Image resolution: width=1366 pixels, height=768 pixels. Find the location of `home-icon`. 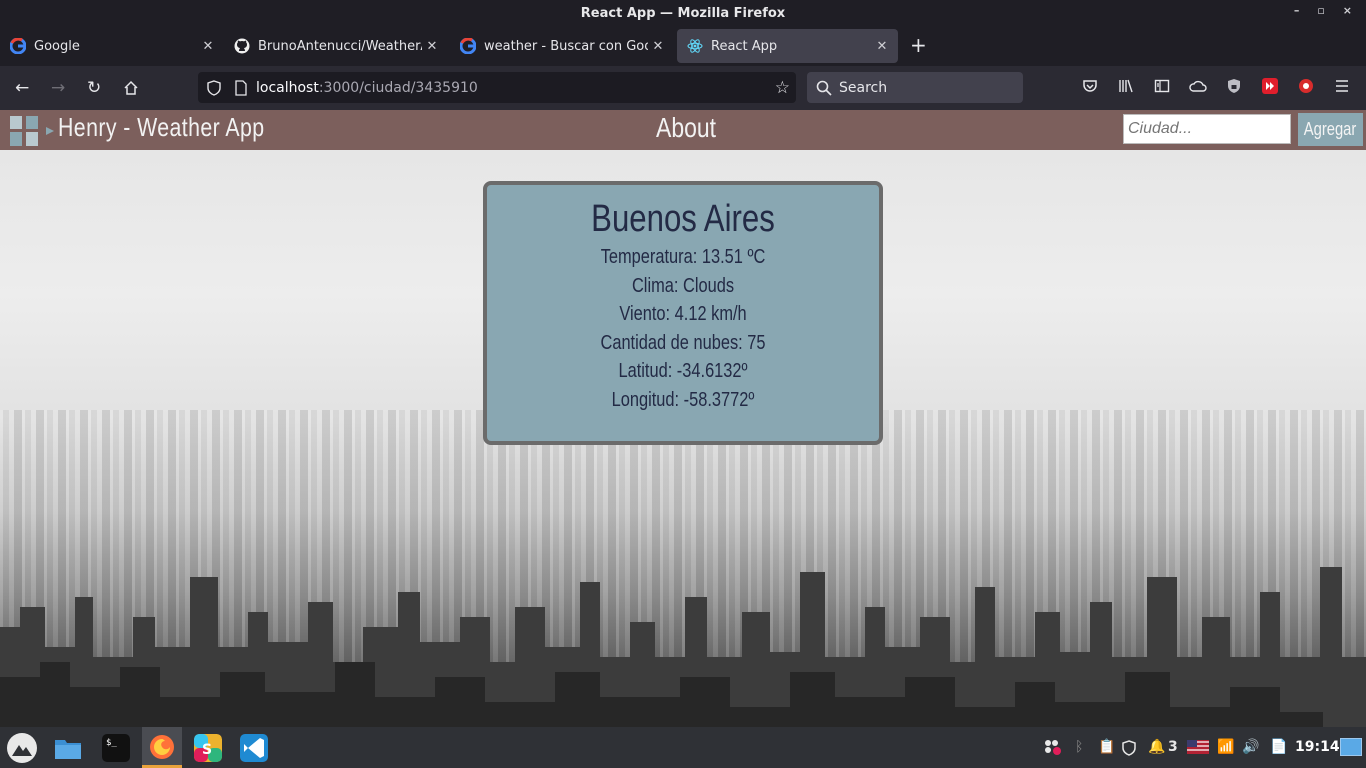

home-icon is located at coordinates (131, 88).